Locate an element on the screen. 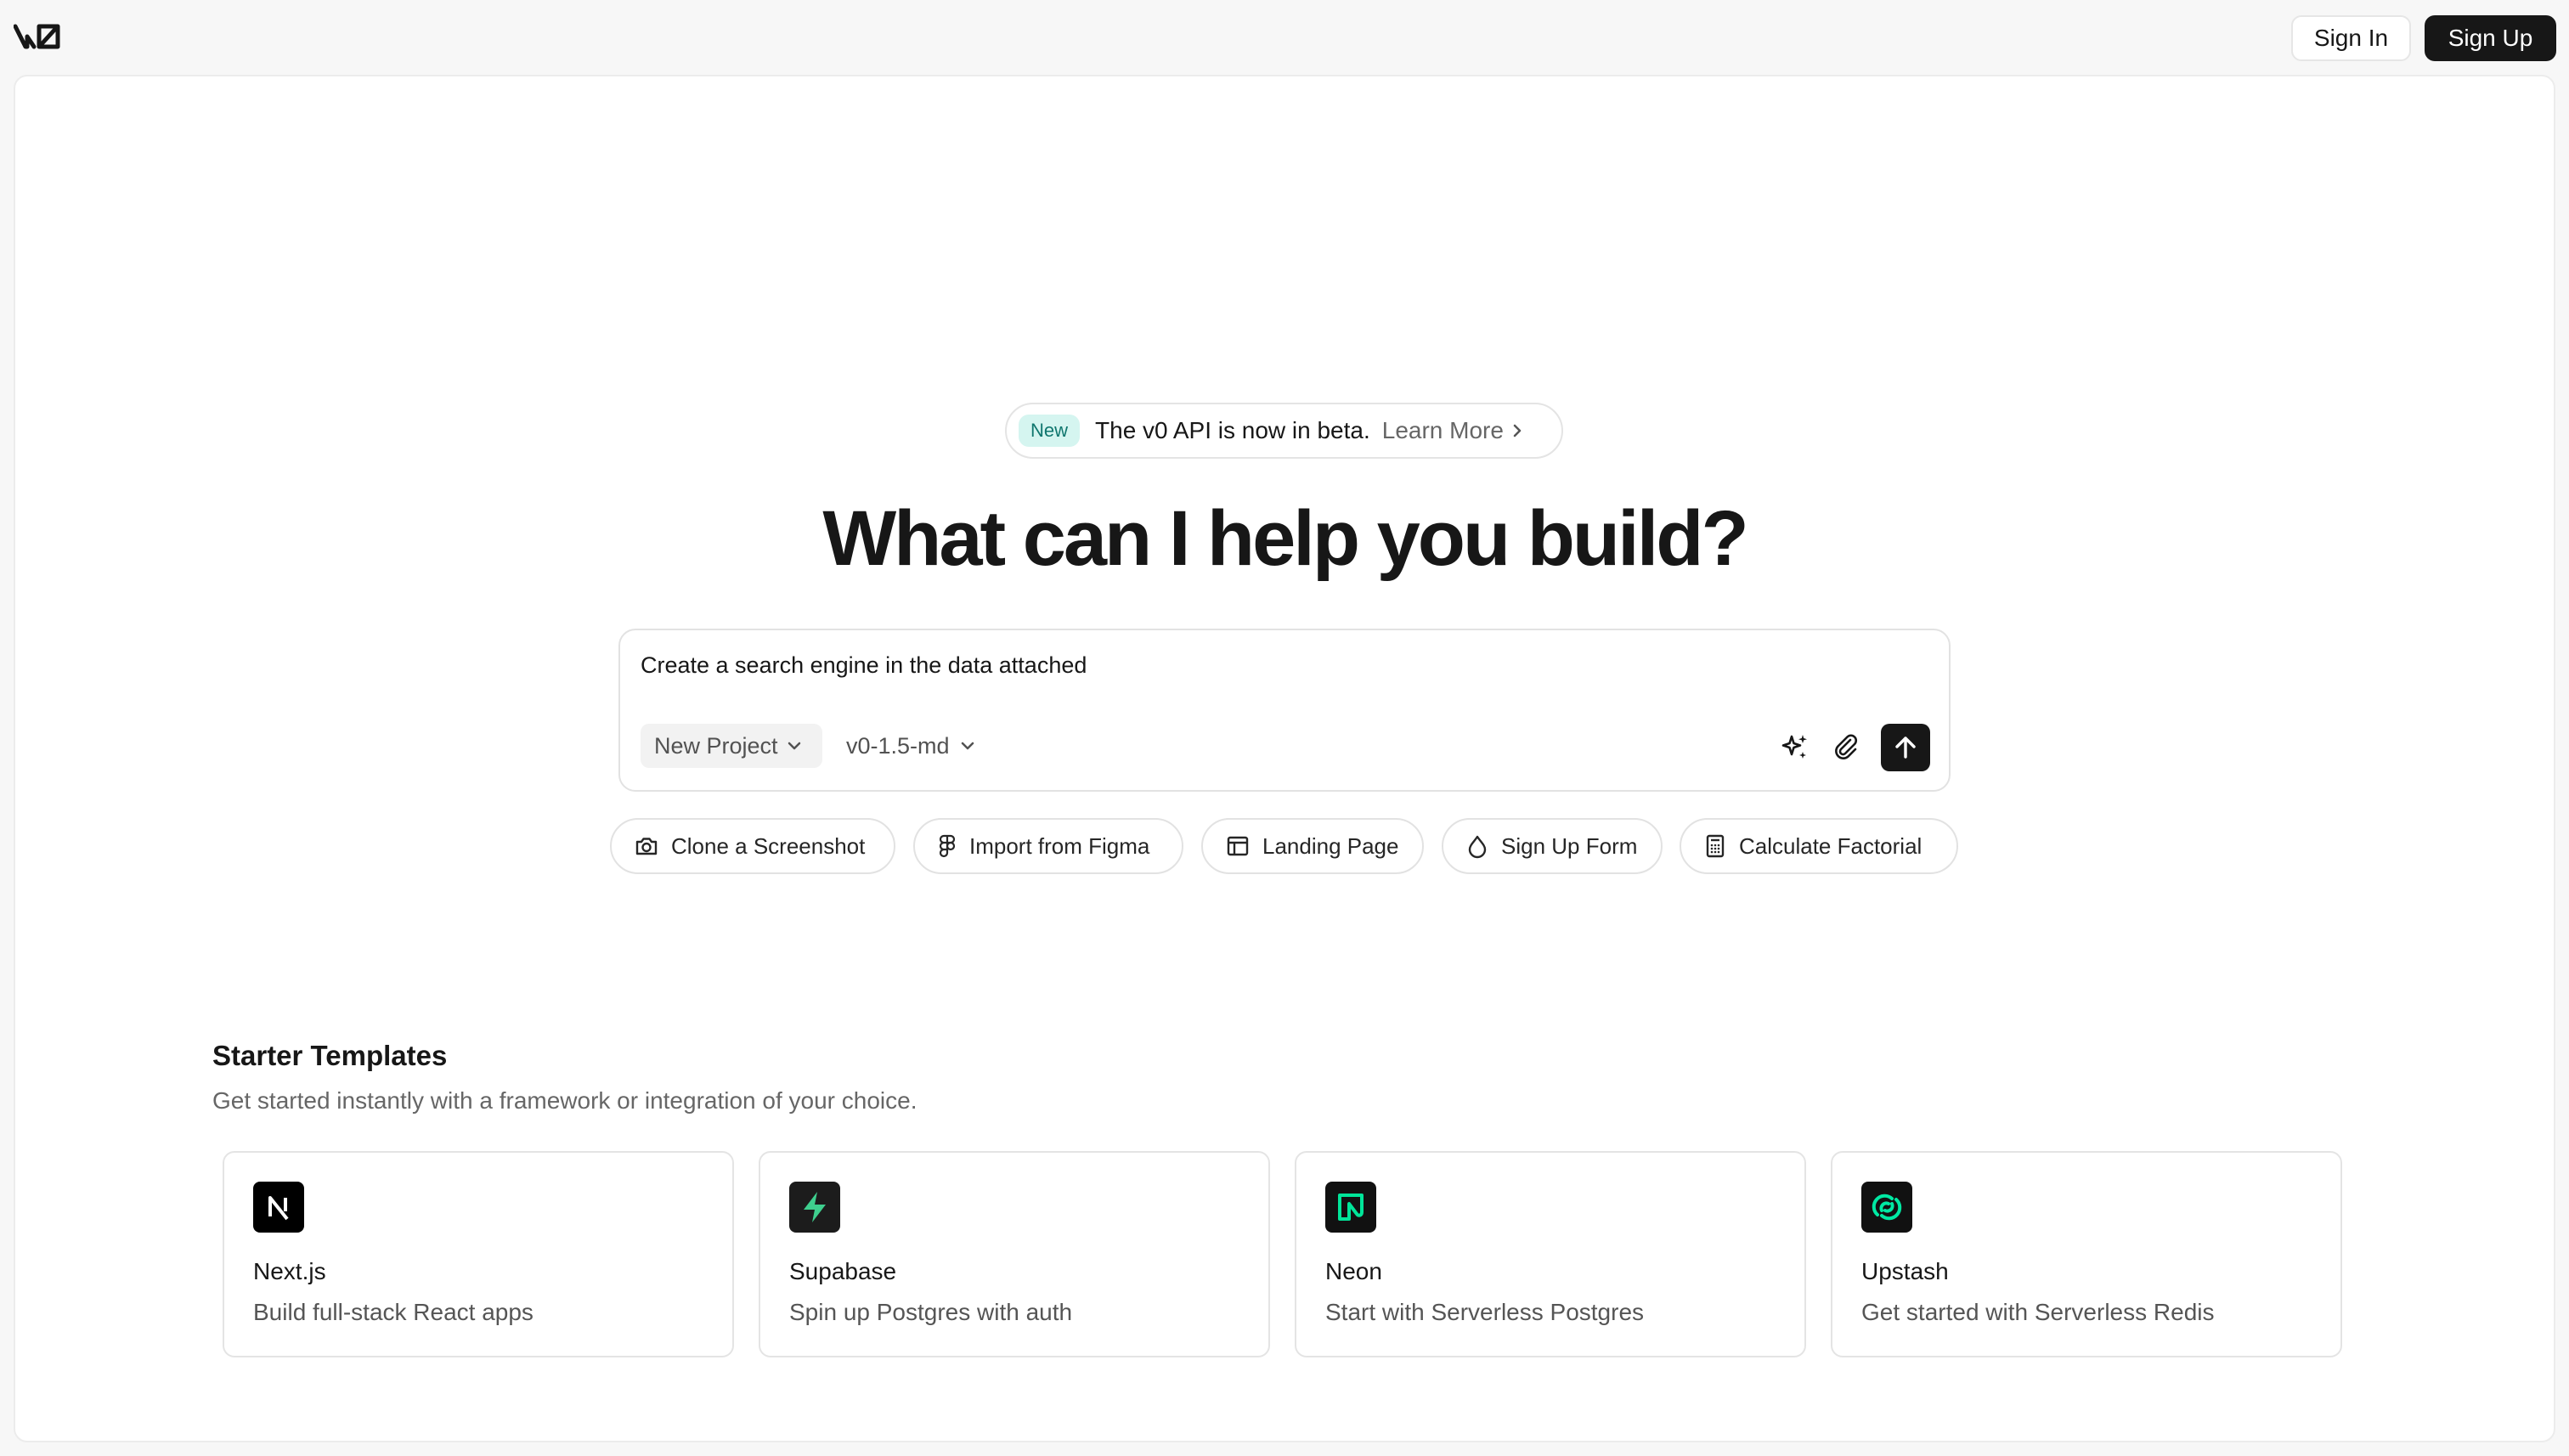  suggestion-sign-up-form: Sign Up Form is located at coordinates (1553, 846).